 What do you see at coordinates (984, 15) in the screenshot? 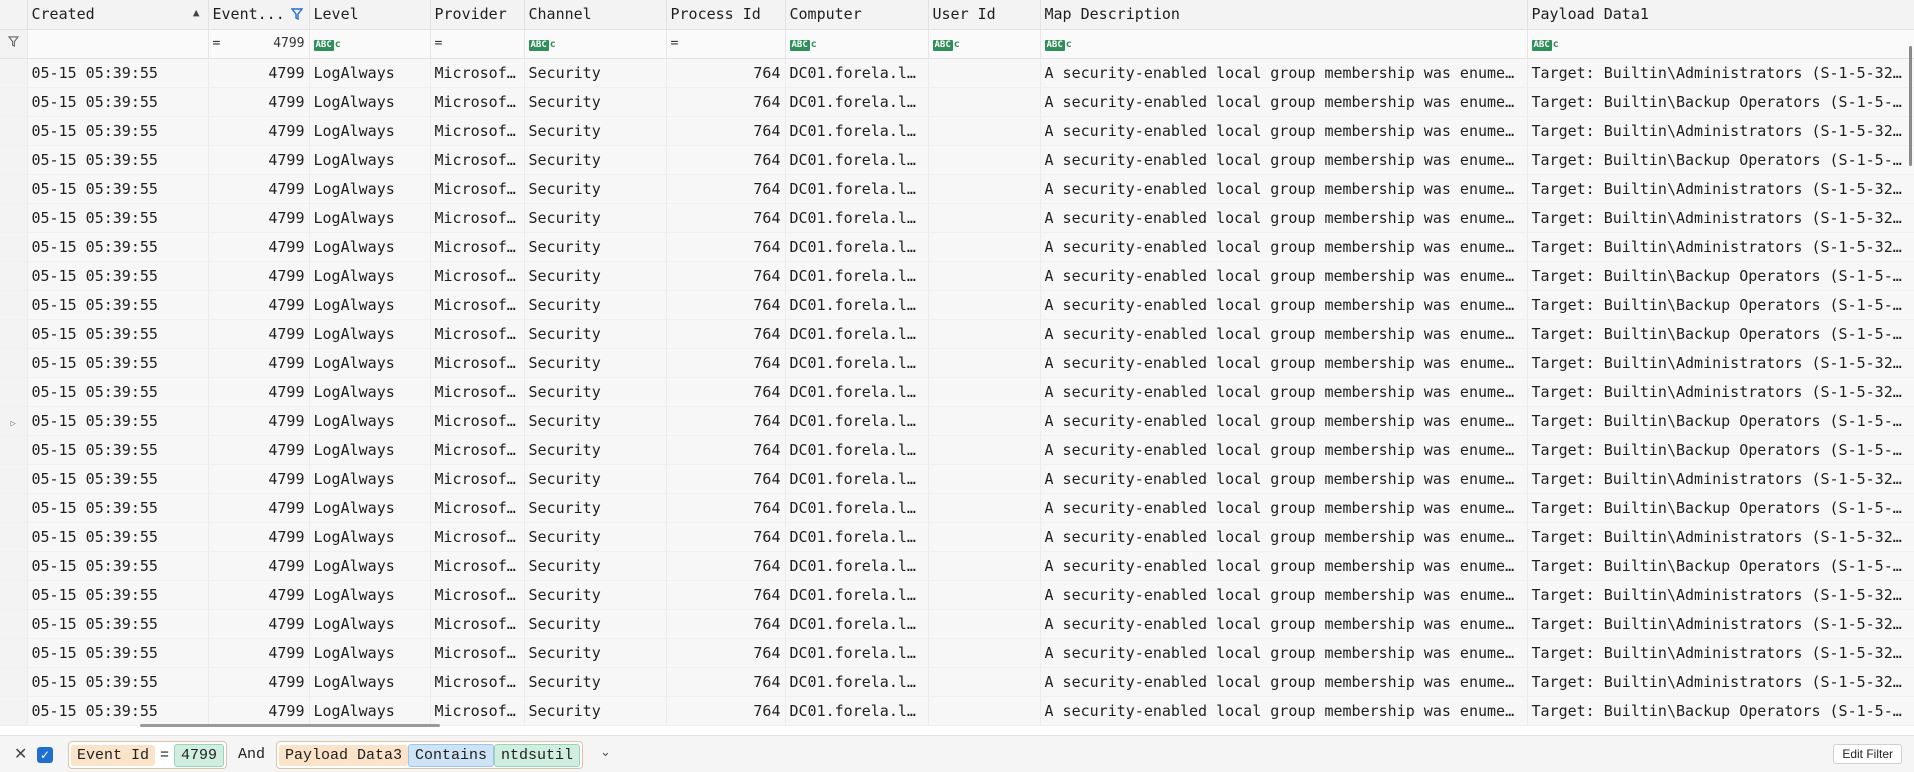
I see `column-header-user-id: User Id` at bounding box center [984, 15].